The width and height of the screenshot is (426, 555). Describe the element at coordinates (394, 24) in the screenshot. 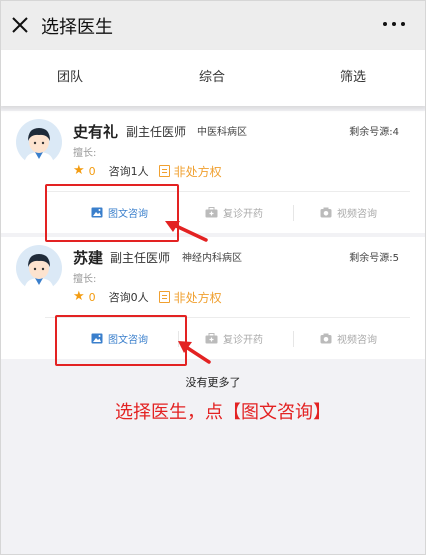

I see `more-icon` at that location.